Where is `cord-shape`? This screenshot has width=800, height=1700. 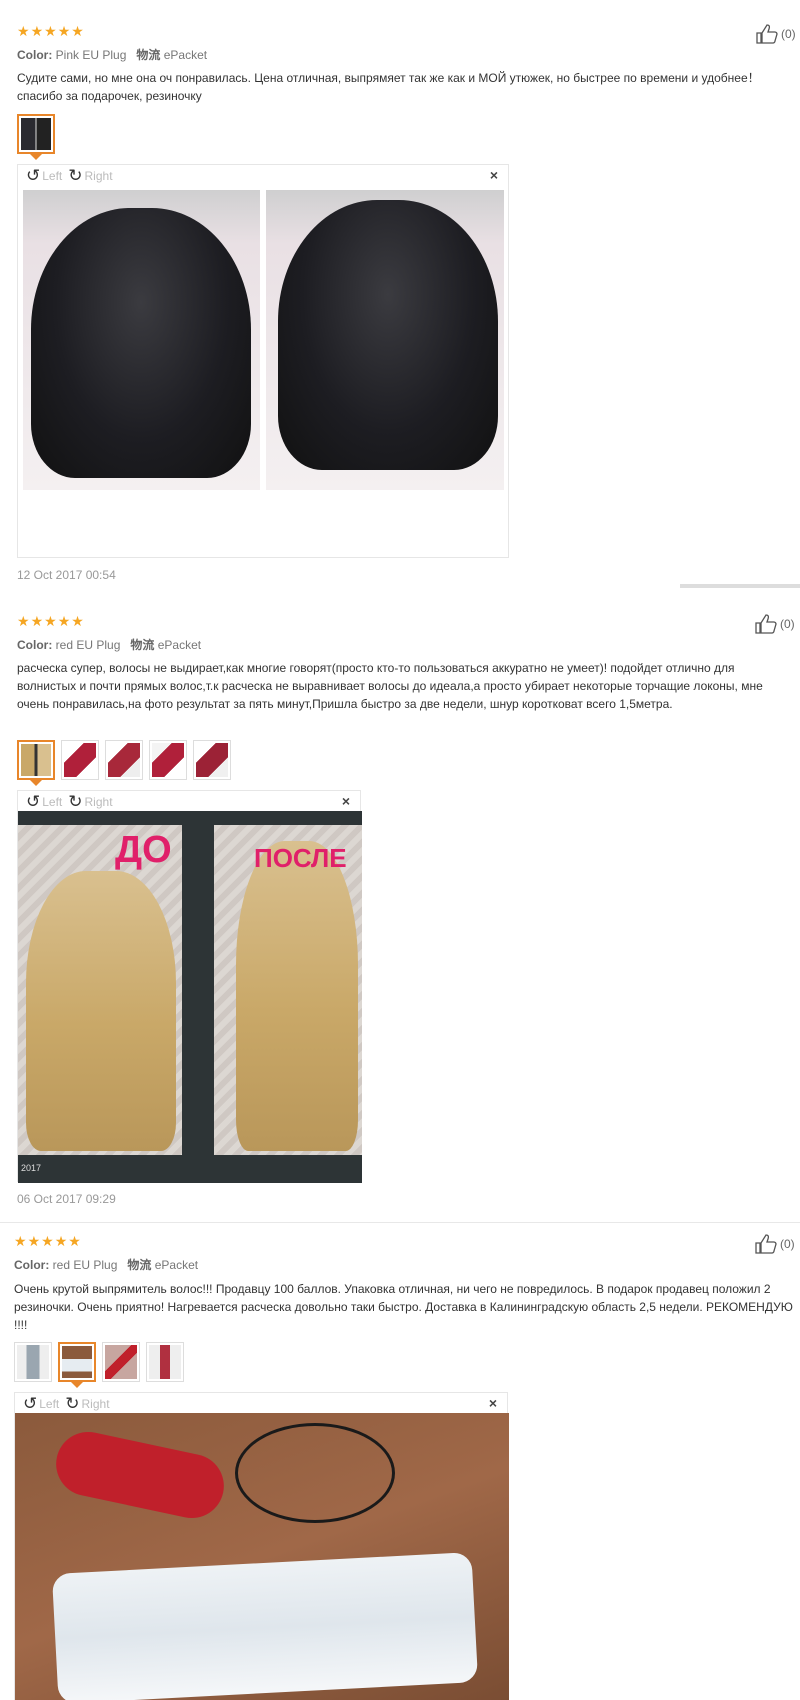
cord-shape is located at coordinates (315, 1473).